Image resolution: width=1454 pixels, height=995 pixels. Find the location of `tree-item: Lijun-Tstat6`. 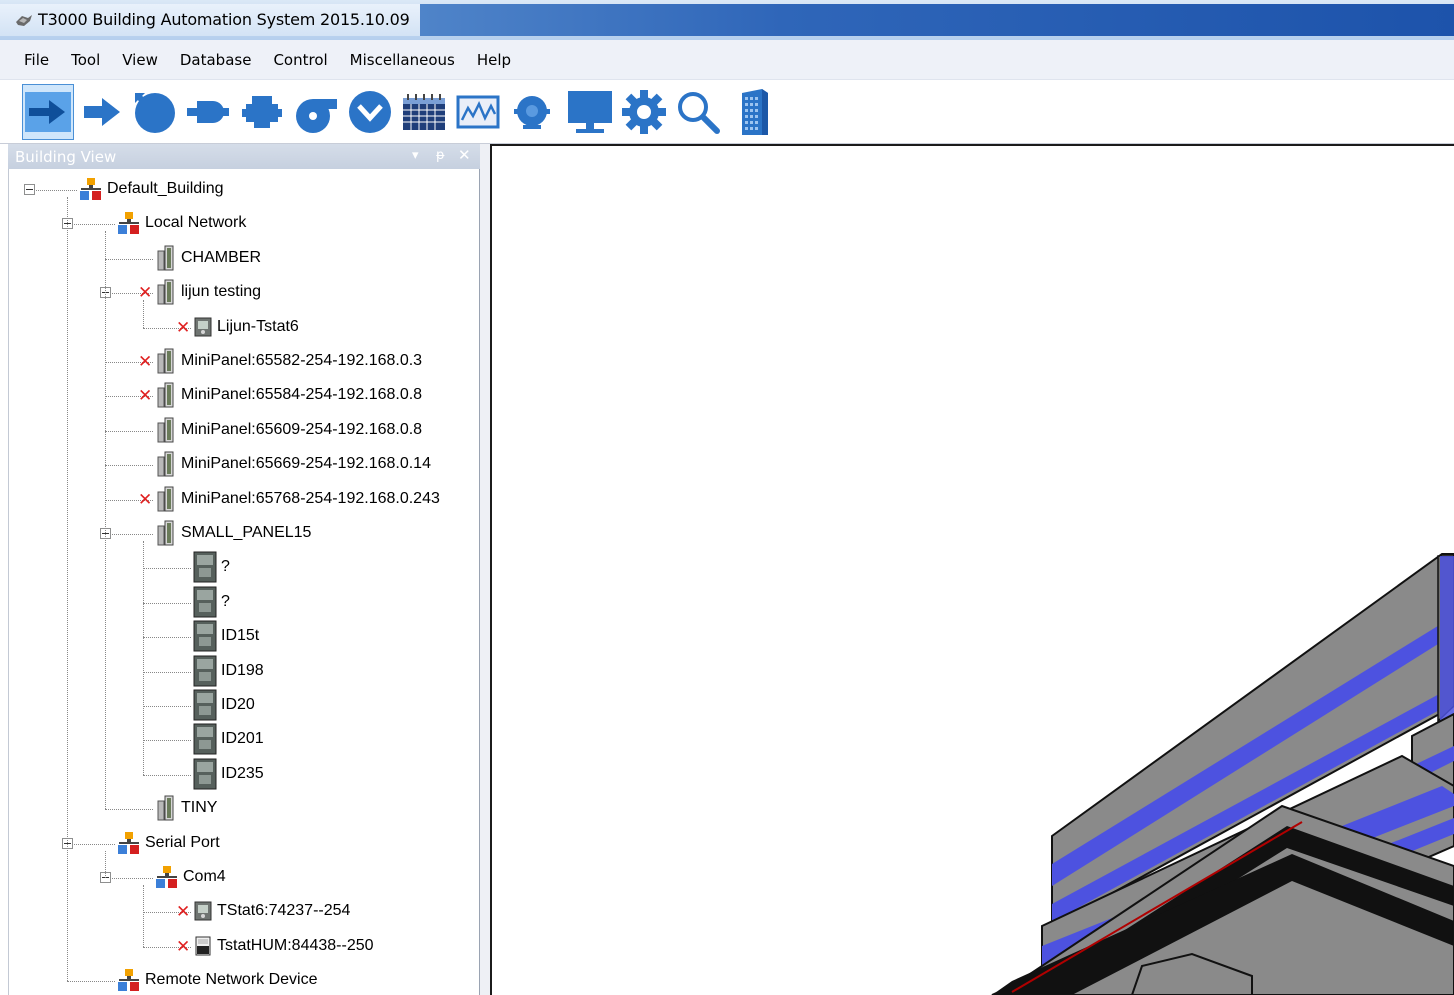

tree-item: Lijun-Tstat6 is located at coordinates (246, 327).